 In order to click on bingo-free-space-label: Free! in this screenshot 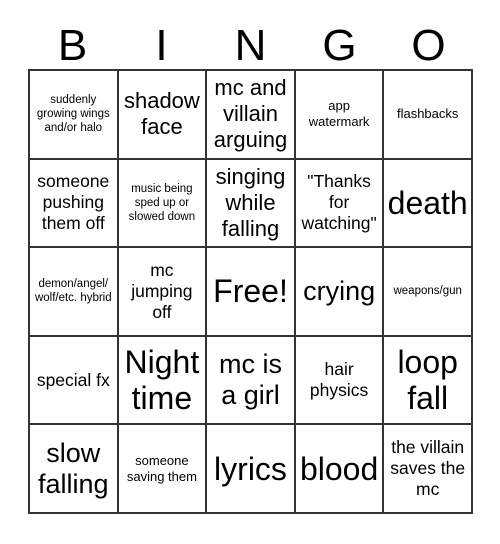, I will do `click(250, 291)`.